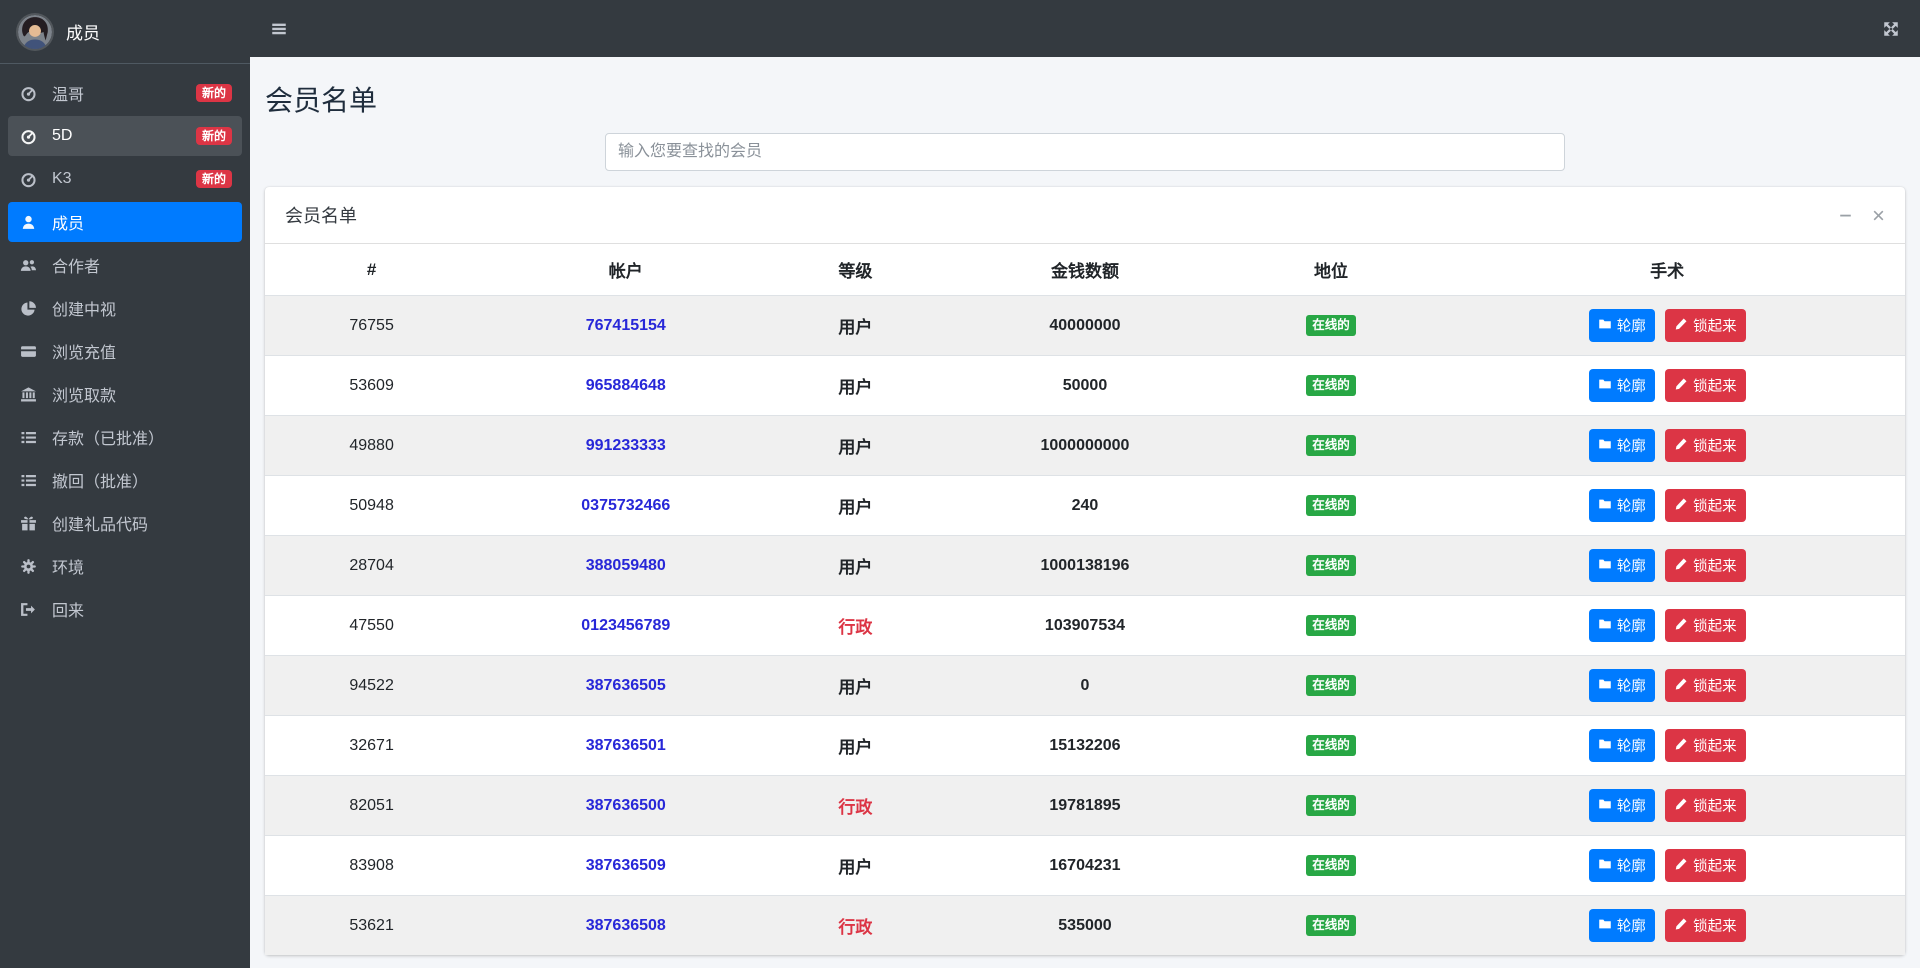 The image size is (1920, 968). Describe the element at coordinates (626, 565) in the screenshot. I see `account-link: 388059480` at that location.